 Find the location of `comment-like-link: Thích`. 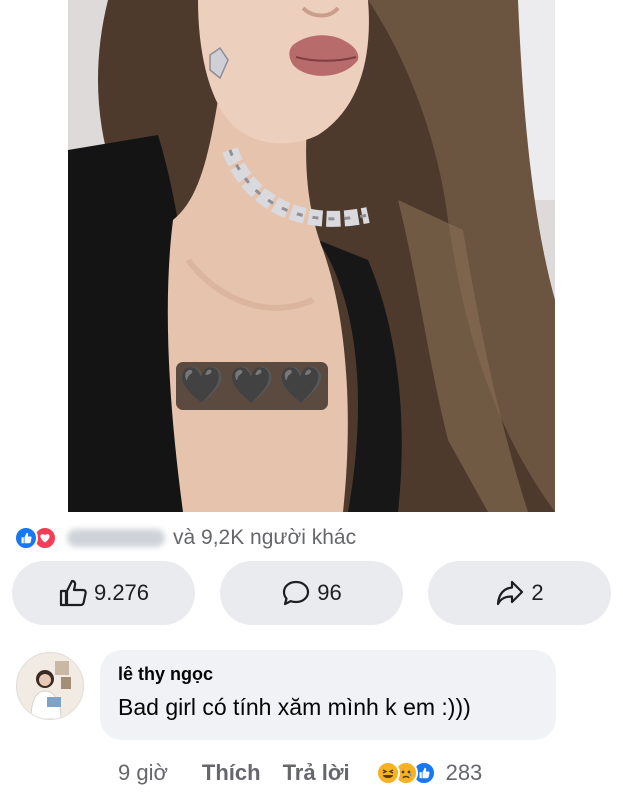

comment-like-link: Thích is located at coordinates (231, 773).